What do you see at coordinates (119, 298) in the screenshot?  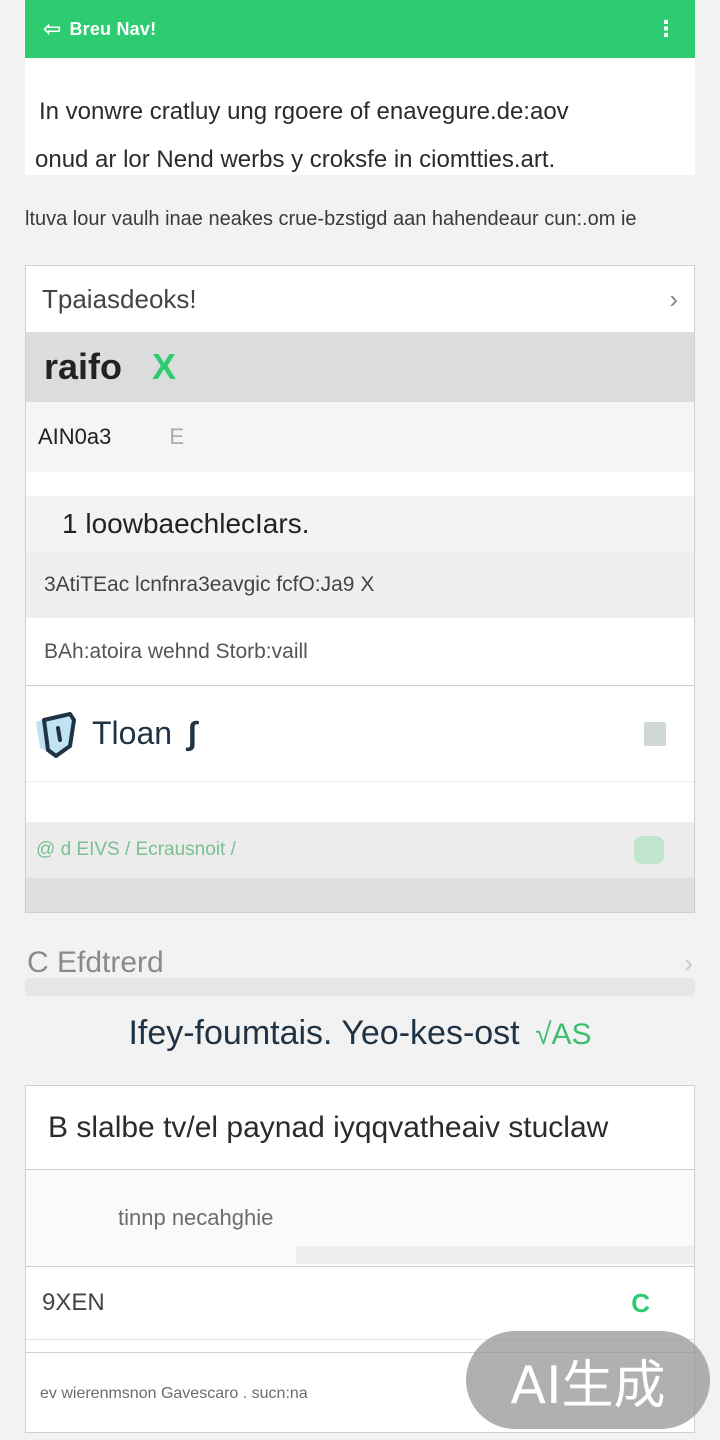 I see `section-label: Tpaiasdeoks!` at bounding box center [119, 298].